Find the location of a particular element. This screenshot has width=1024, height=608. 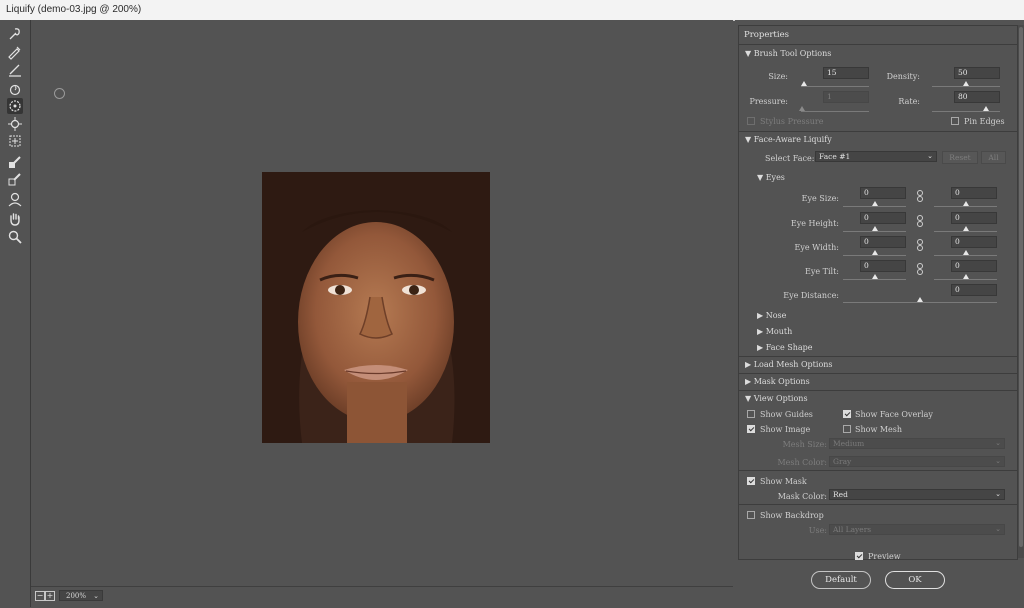

eye-tilt-left-slider is located at coordinates (874, 279).